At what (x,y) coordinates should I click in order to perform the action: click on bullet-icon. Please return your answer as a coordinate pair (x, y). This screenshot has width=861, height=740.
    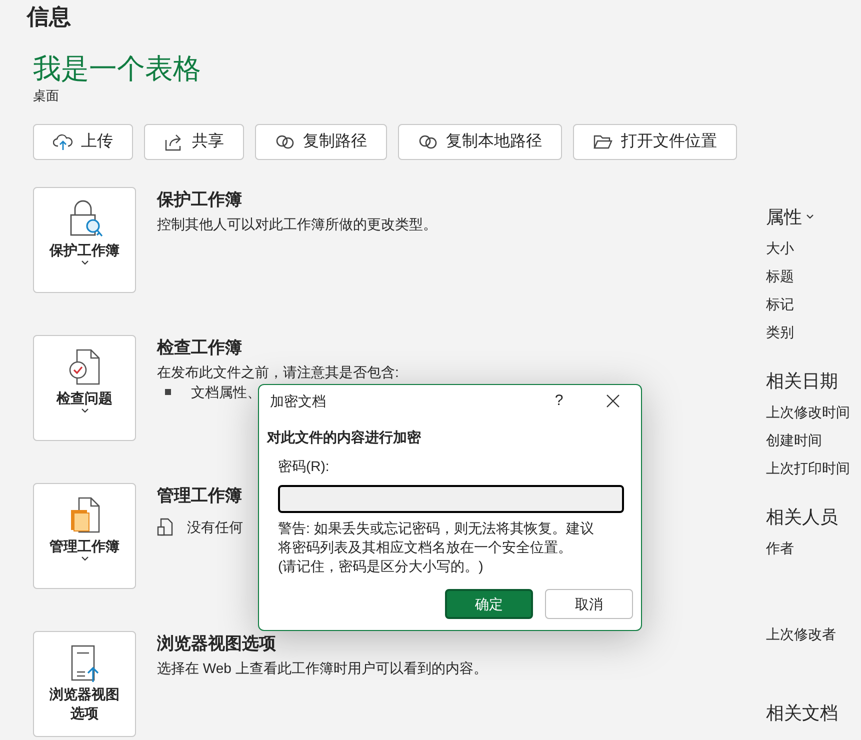
    Looking at the image, I should click on (168, 392).